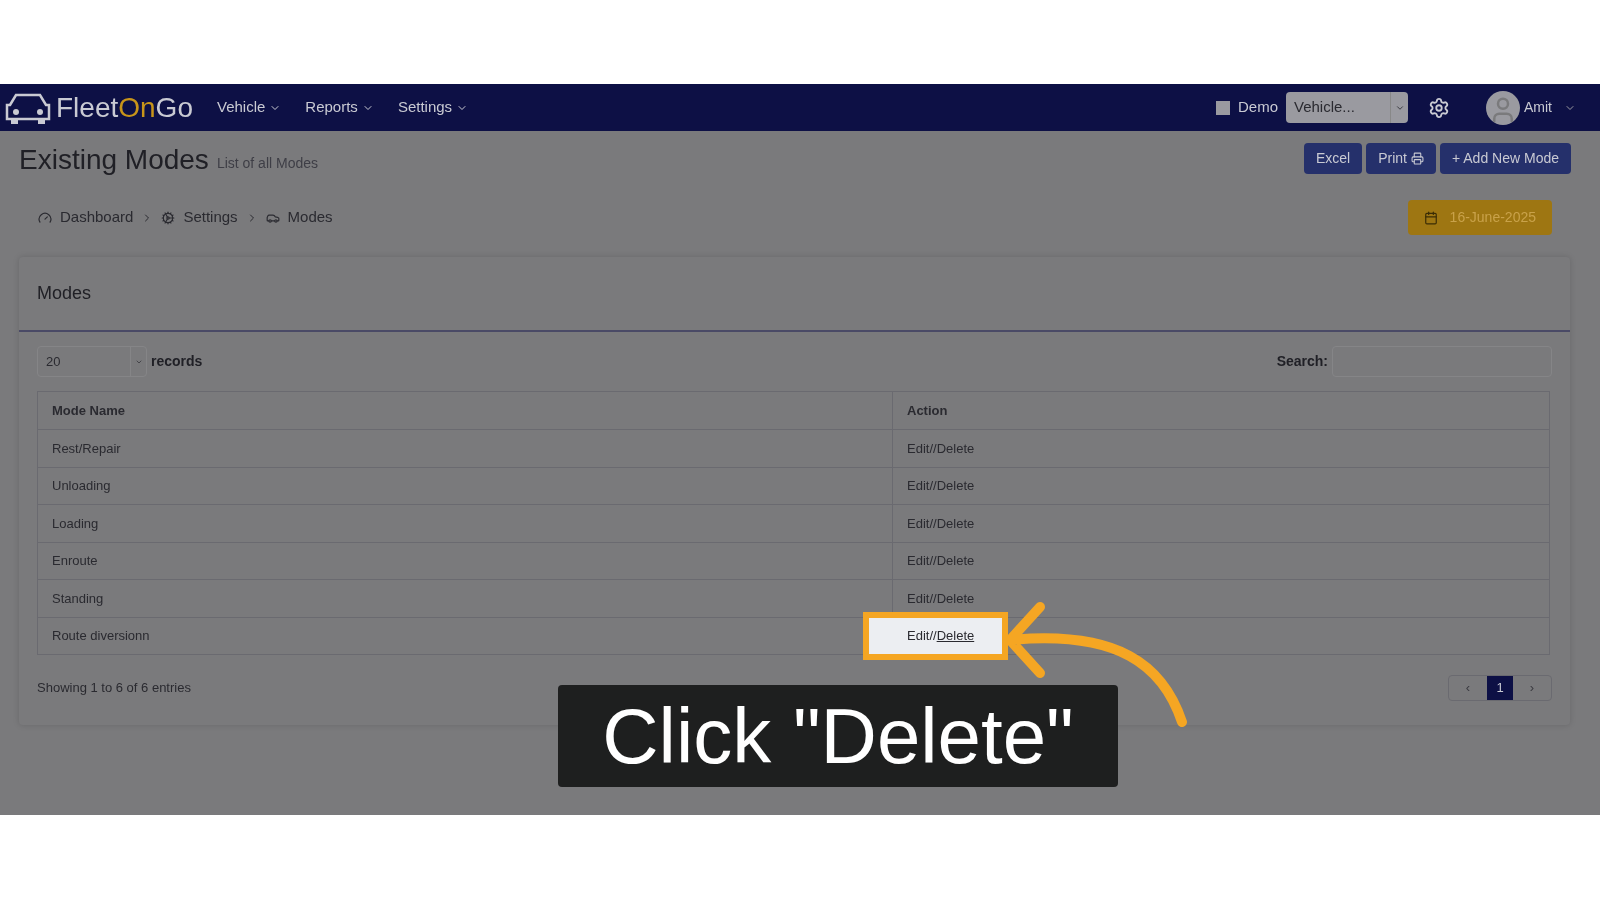 Image resolution: width=1600 pixels, height=900 pixels. What do you see at coordinates (465, 486) in the screenshot?
I see `table-cell: Unloading` at bounding box center [465, 486].